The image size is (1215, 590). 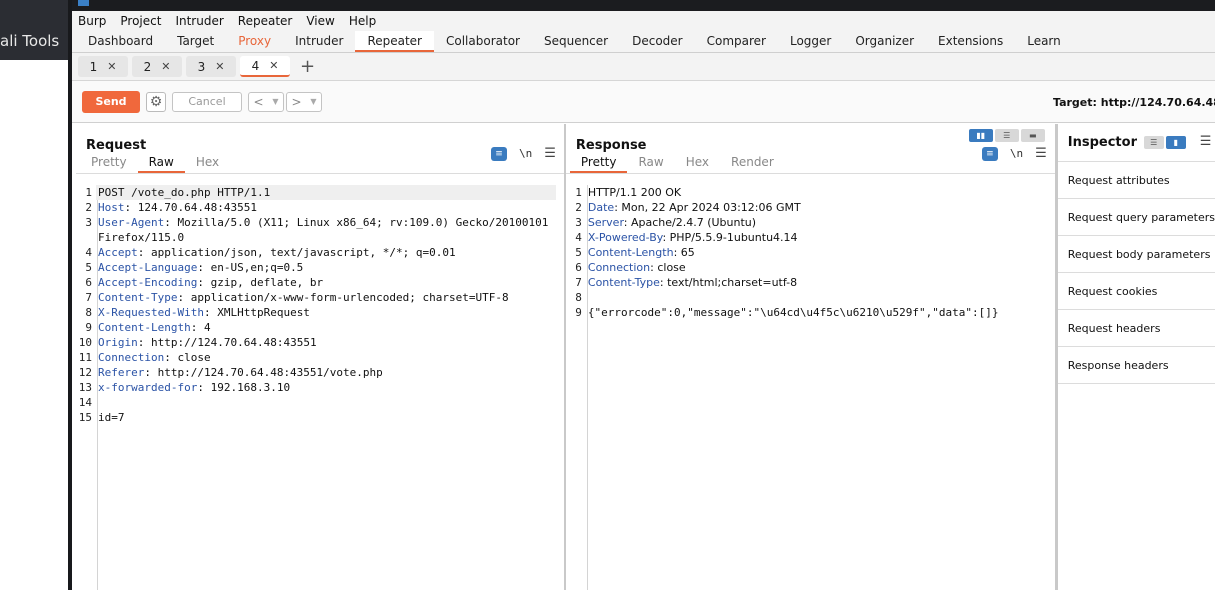 I want to click on inspector-item-request-cookies: Request cookies, so click(x=1136, y=291).